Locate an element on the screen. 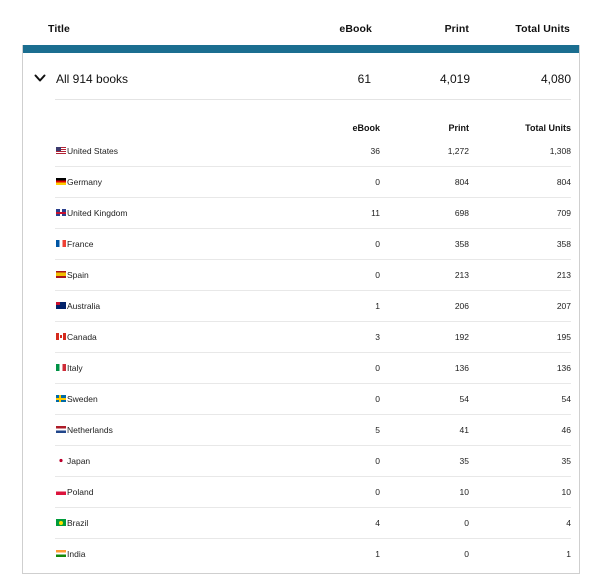  table-row: Netherlands 5 41 46 is located at coordinates (301, 430).